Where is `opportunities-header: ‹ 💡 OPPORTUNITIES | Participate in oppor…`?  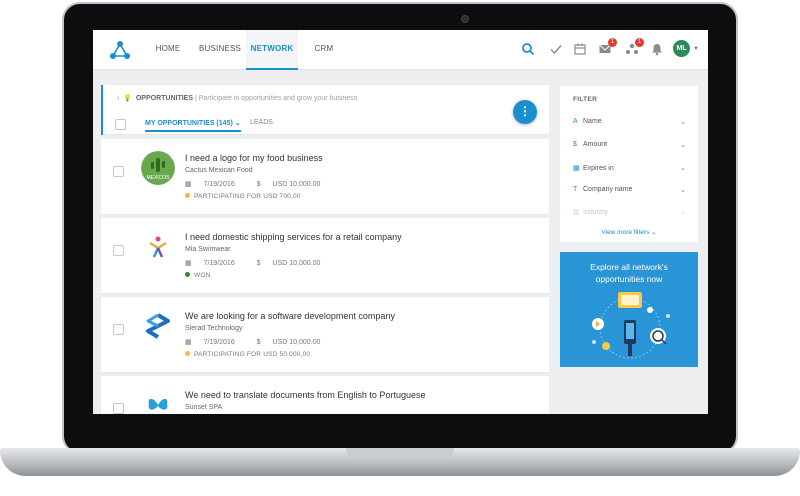
opportunities-header: ‹ 💡 OPPORTUNITIES | Participate in oppor… is located at coordinates (326, 110).